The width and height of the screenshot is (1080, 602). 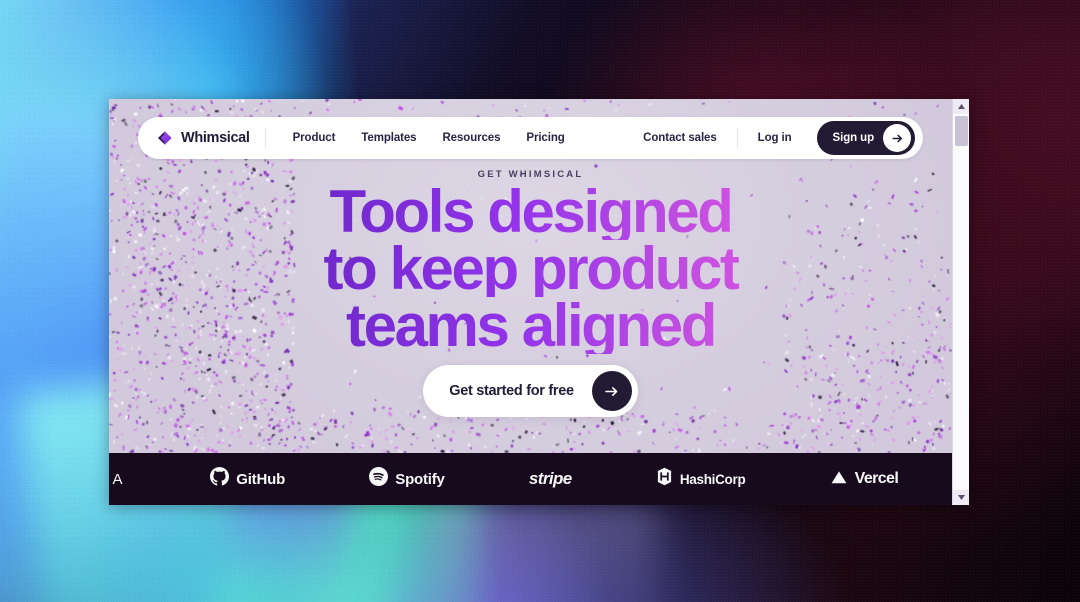 I want to click on nav-actions: Contact sales Log in Sign up, so click(x=774, y=138).